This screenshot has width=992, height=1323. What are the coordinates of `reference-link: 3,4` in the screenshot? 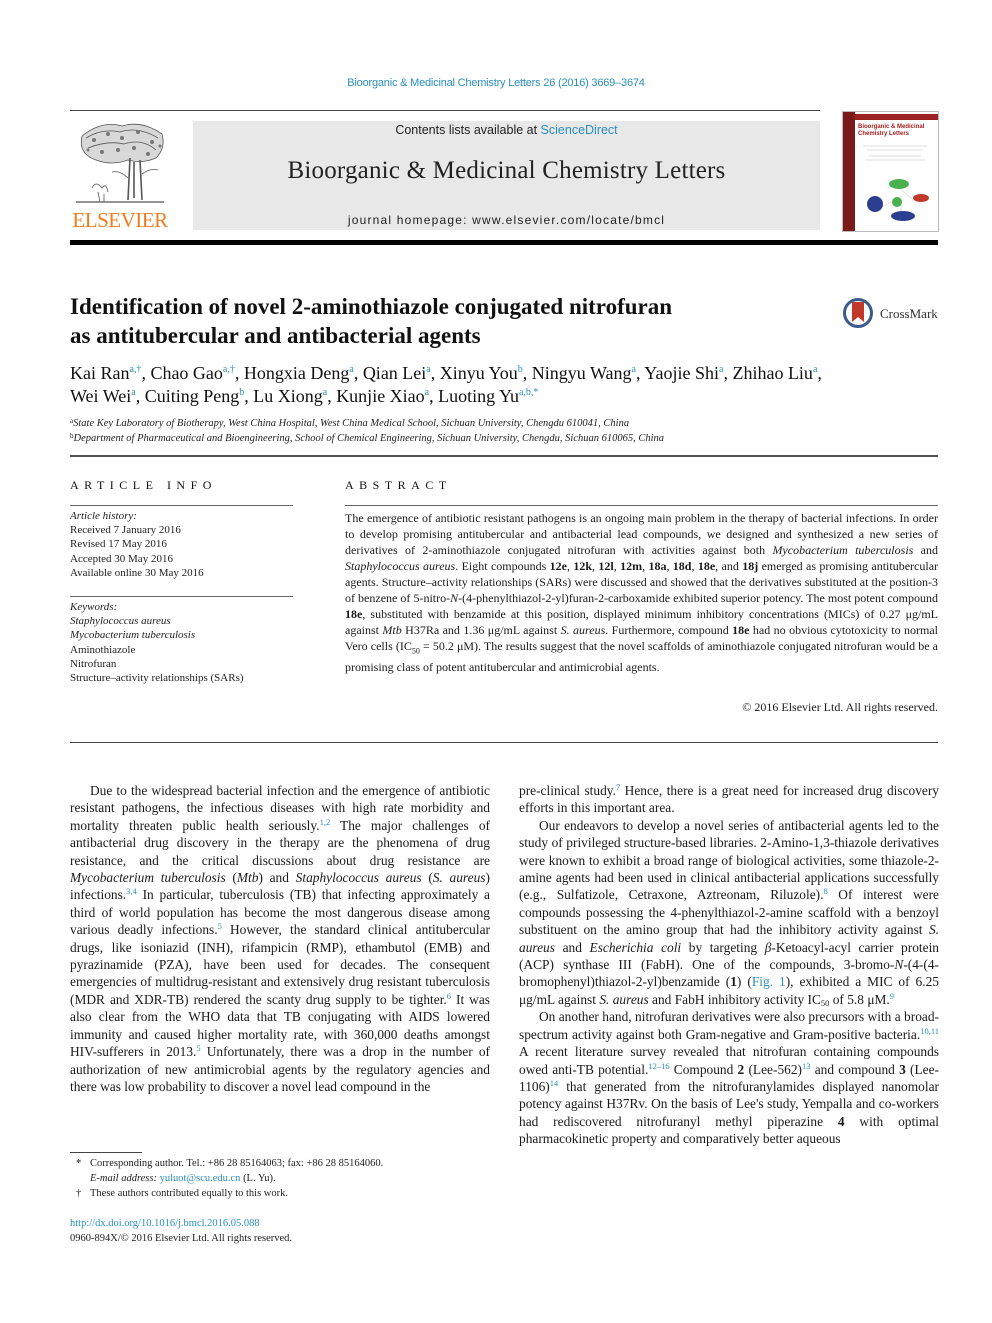 It's located at (131, 891).